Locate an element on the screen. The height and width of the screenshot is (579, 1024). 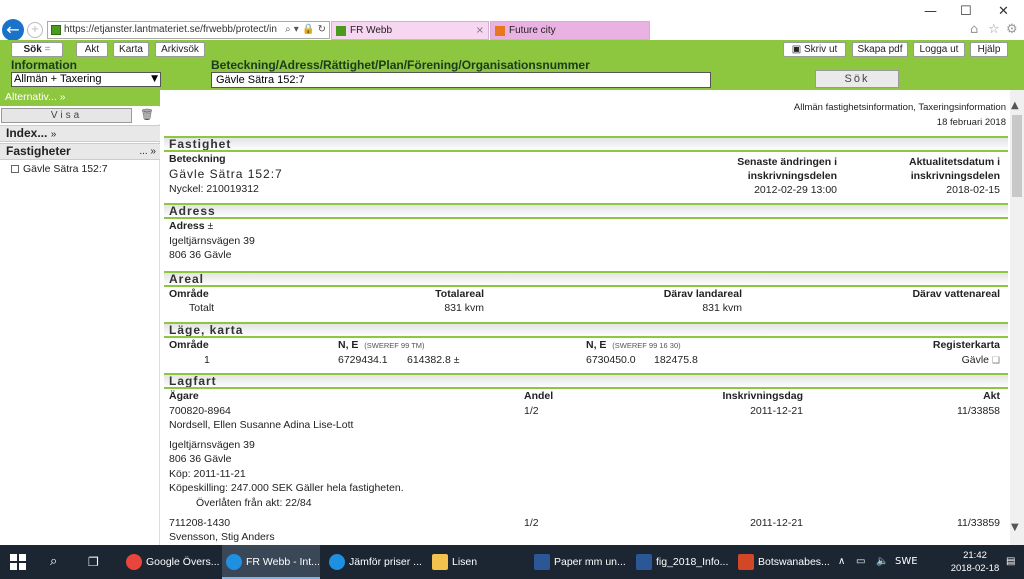
arkivsok-button: Arkivsök is located at coordinates (180, 49).